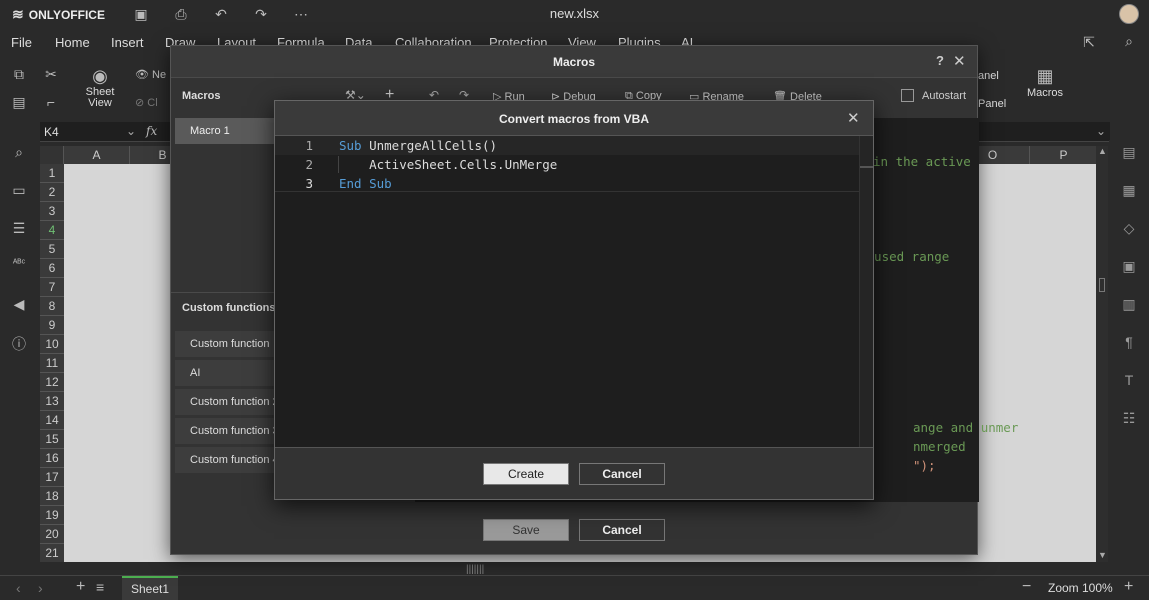 The image size is (1149, 600). Describe the element at coordinates (19, 74) in the screenshot. I see `copy-icon: ⧉` at that location.